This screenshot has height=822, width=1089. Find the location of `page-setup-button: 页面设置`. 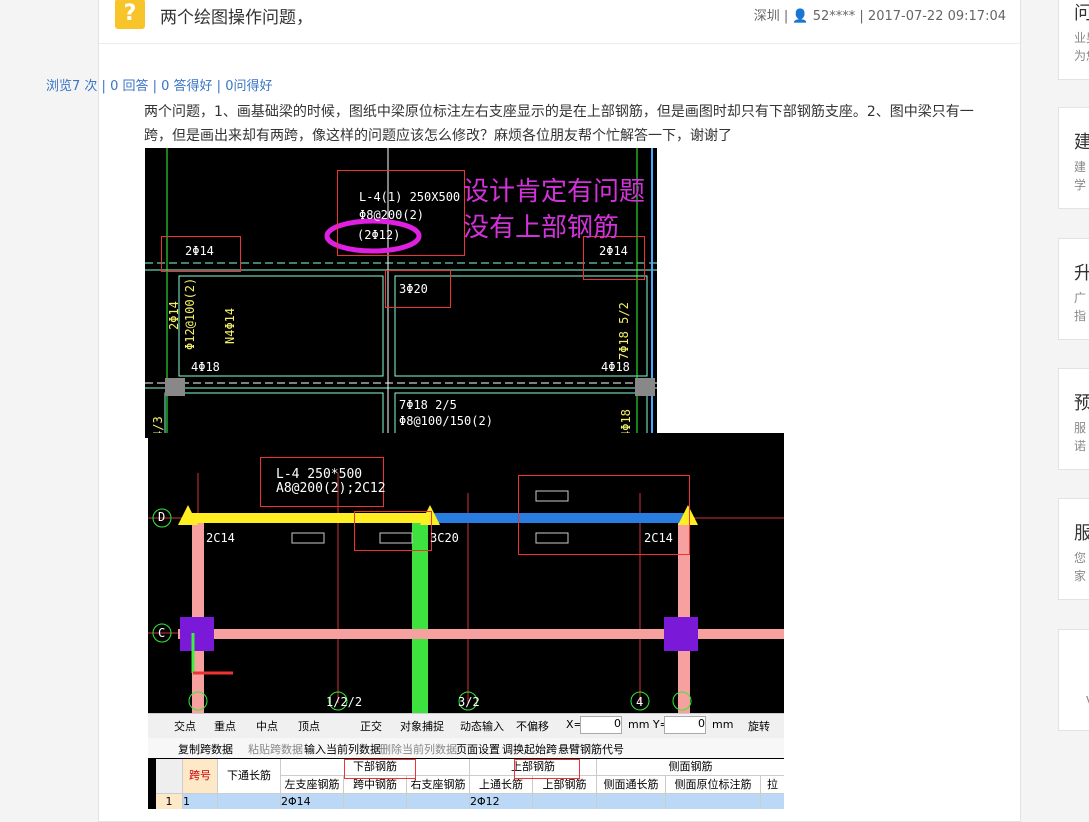

page-setup-button: 页面设置 is located at coordinates (478, 749).